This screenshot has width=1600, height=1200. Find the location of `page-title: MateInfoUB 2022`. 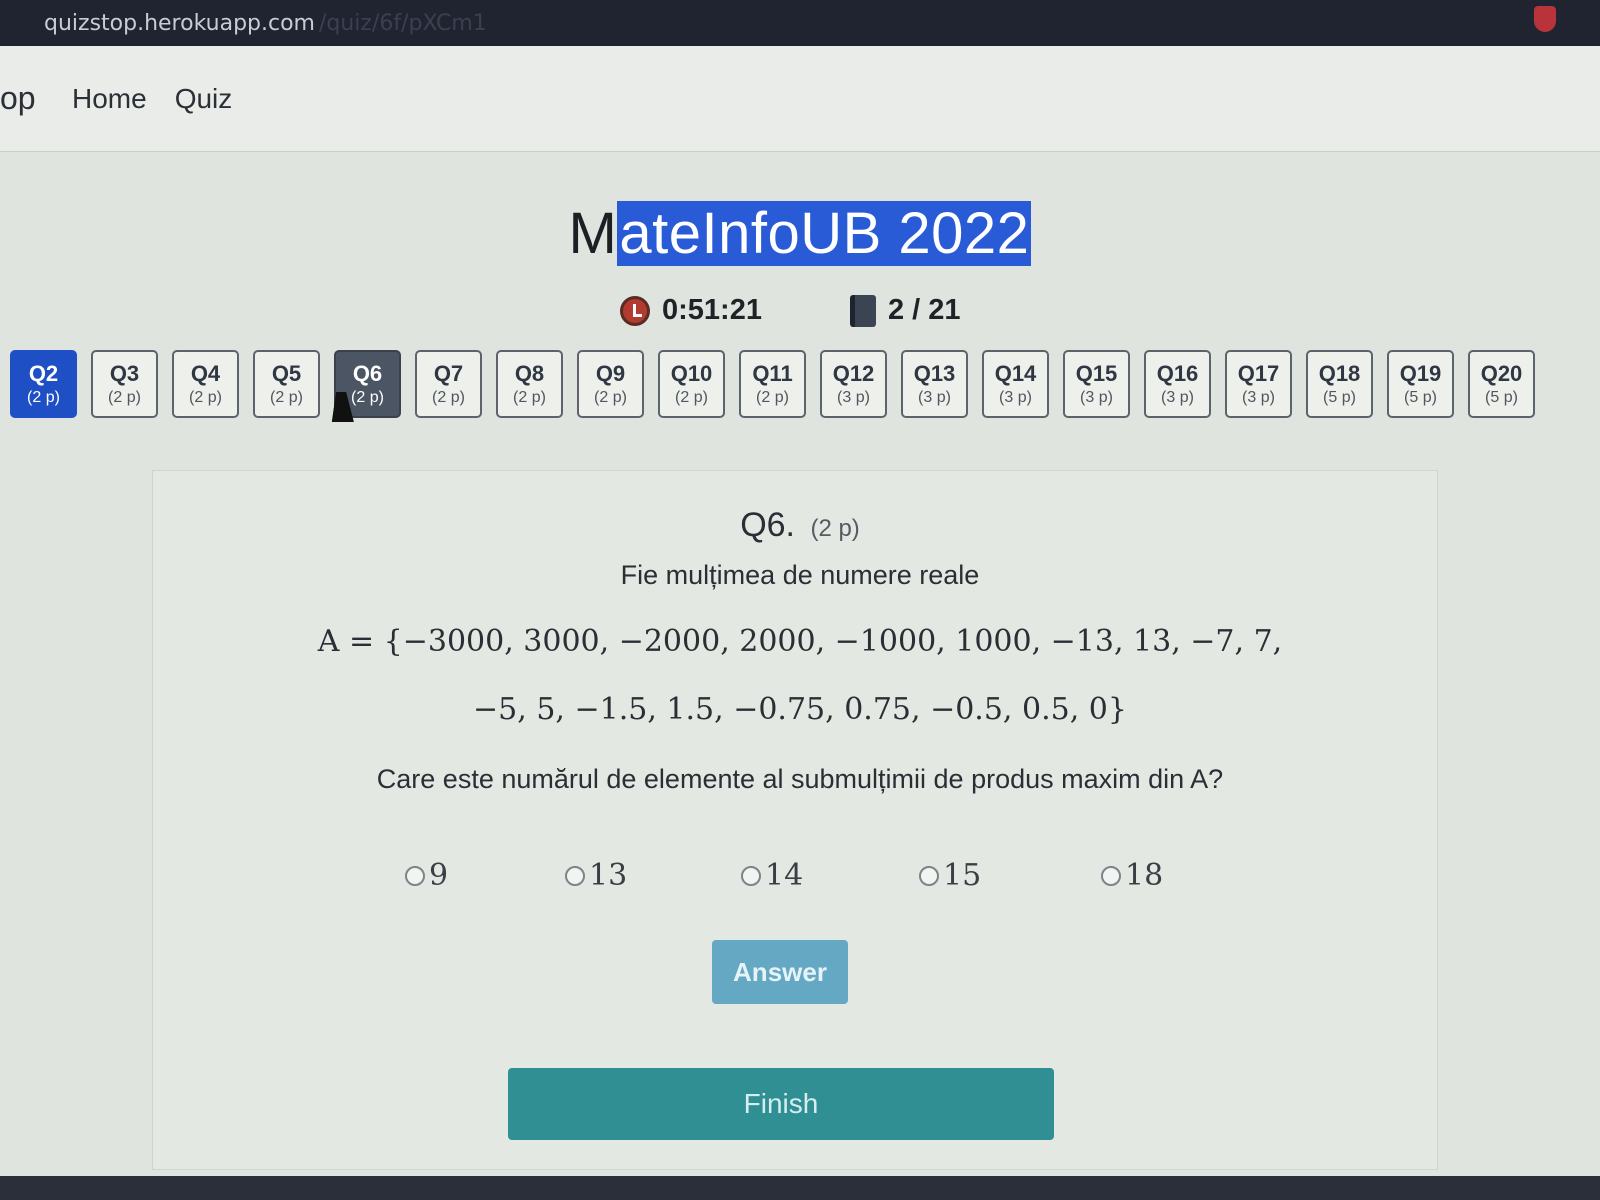

page-title: MateInfoUB 2022 is located at coordinates (800, 233).